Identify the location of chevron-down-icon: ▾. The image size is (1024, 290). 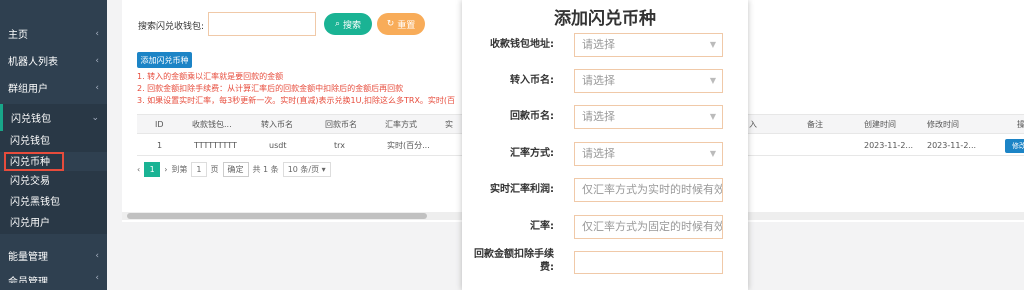
(323, 169).